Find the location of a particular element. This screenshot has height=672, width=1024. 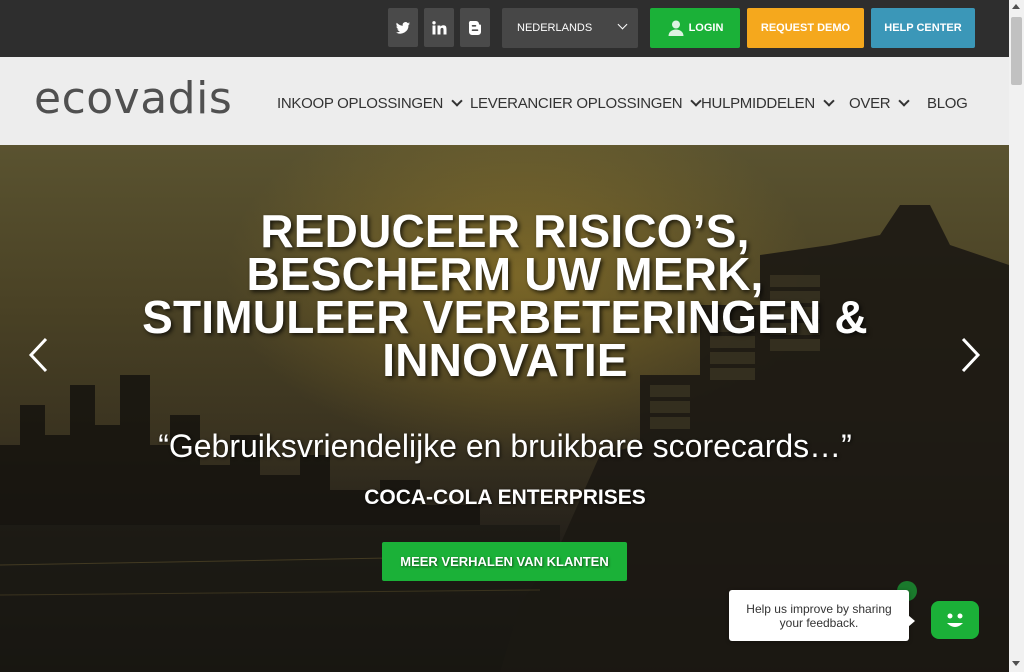

help-center-label: HELP CENTER is located at coordinates (923, 28).